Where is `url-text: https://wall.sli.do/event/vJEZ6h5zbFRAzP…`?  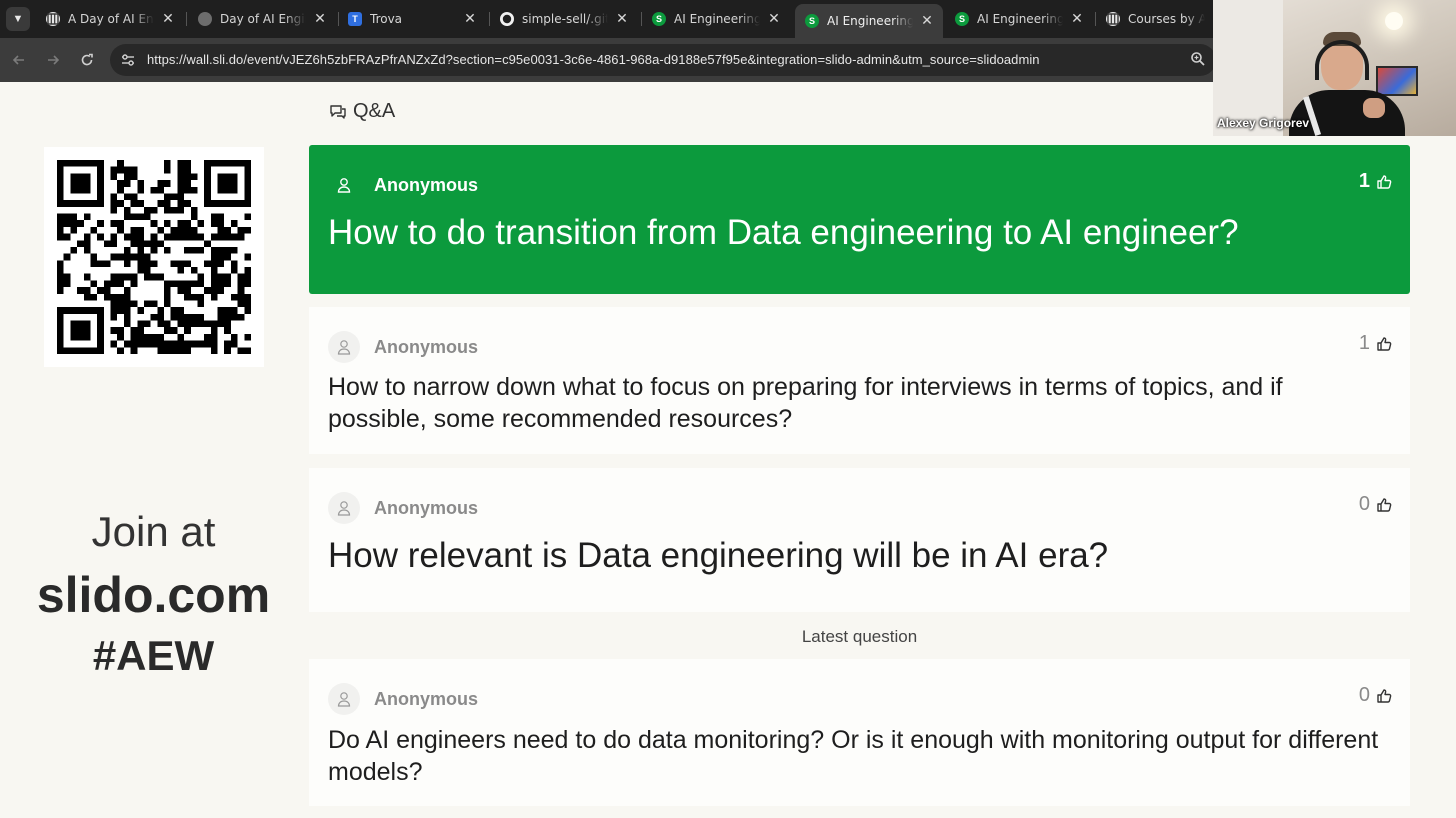
url-text: https://wall.sli.do/event/vJEZ6h5zbFRAzP… is located at coordinates (593, 59).